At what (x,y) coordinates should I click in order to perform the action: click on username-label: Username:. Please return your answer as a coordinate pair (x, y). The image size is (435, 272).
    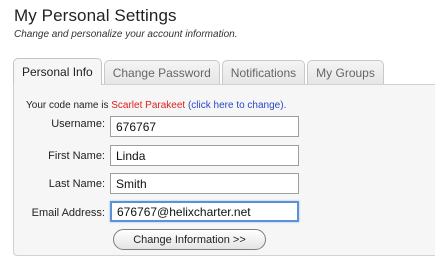
    Looking at the image, I should click on (78, 124).